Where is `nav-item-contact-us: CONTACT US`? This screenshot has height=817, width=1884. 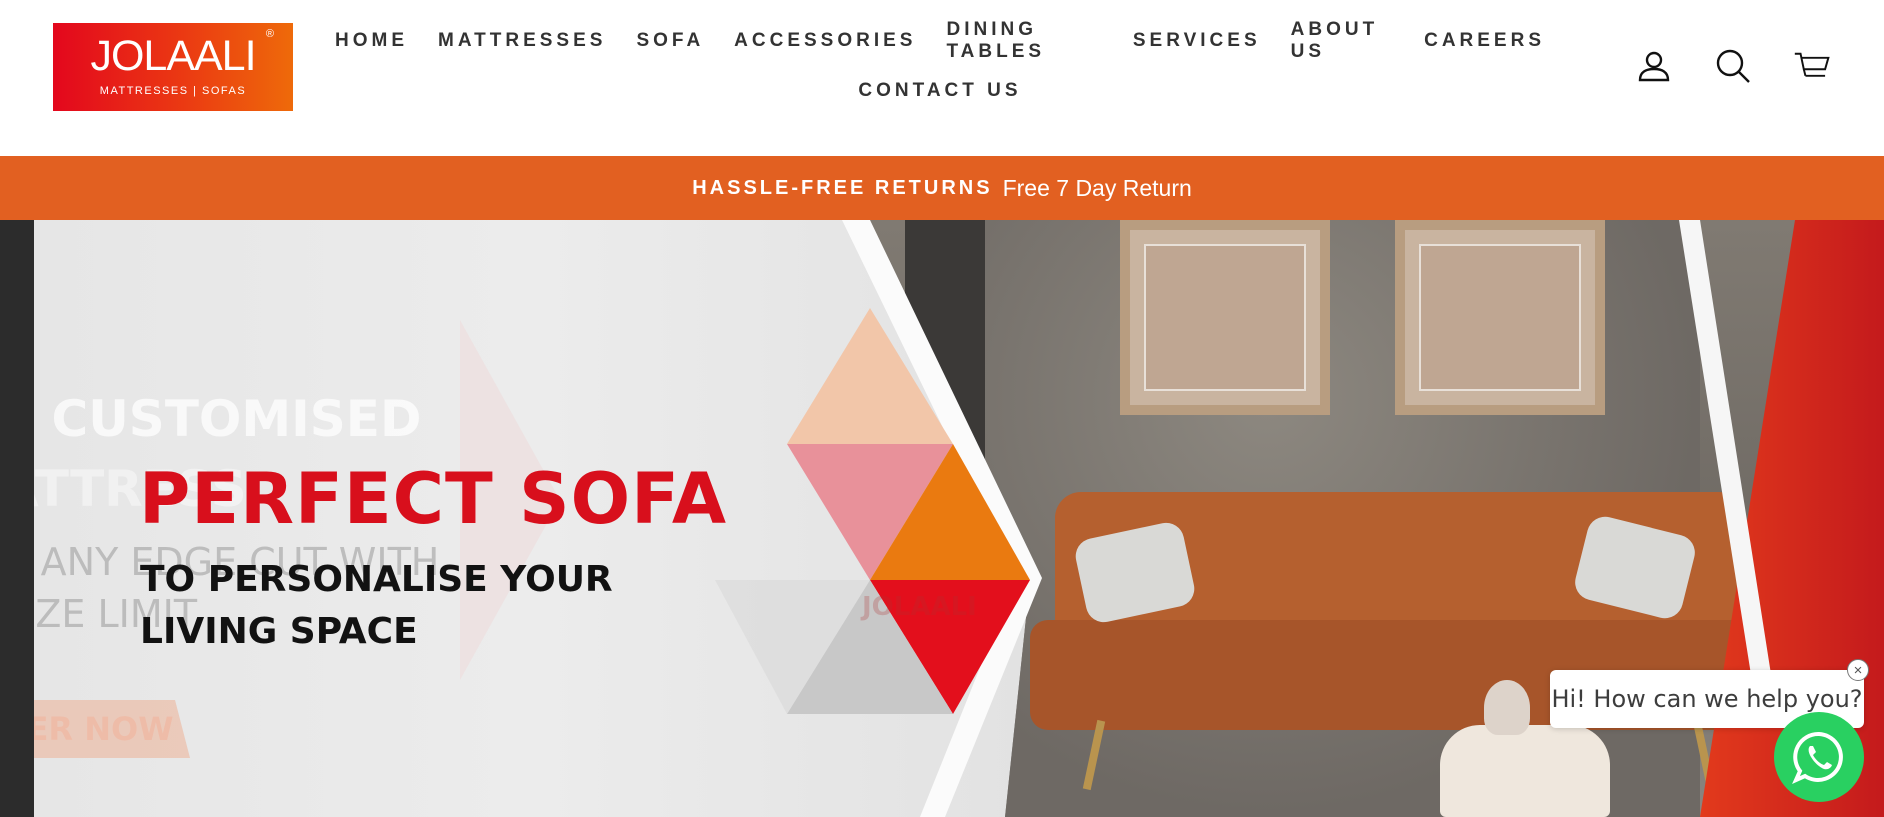
nav-item-contact-us: CONTACT US is located at coordinates (939, 91).